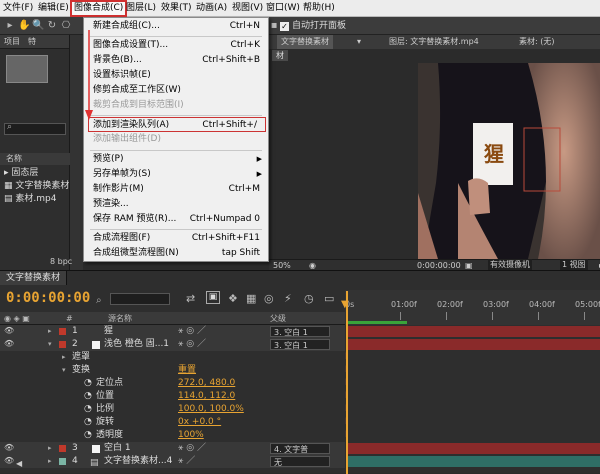 The width and height of the screenshot is (600, 474). I want to click on parent-select: 无, so click(300, 461).